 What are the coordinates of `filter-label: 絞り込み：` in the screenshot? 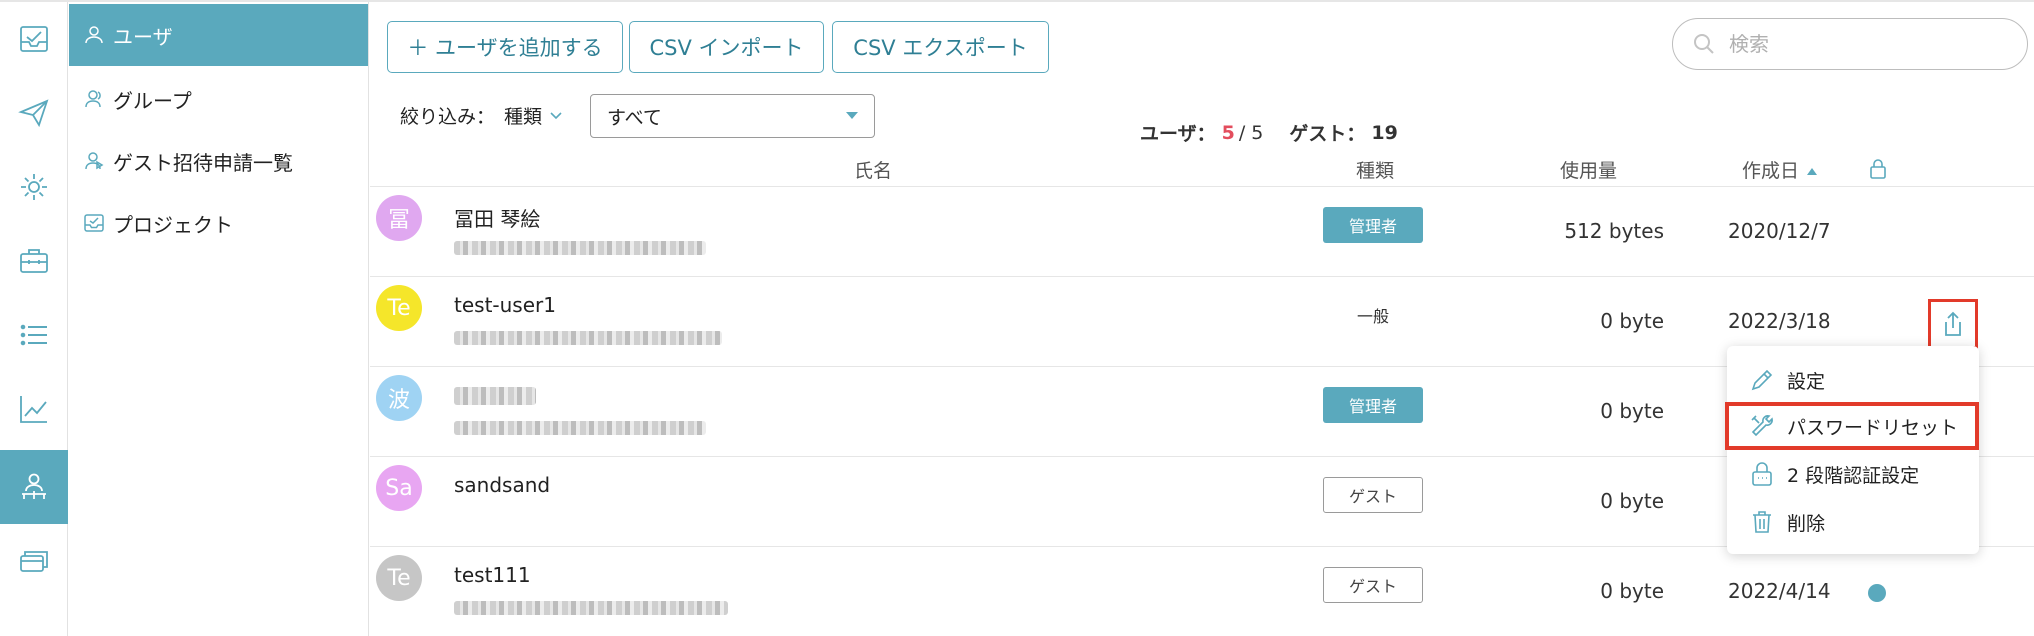 It's located at (448, 117).